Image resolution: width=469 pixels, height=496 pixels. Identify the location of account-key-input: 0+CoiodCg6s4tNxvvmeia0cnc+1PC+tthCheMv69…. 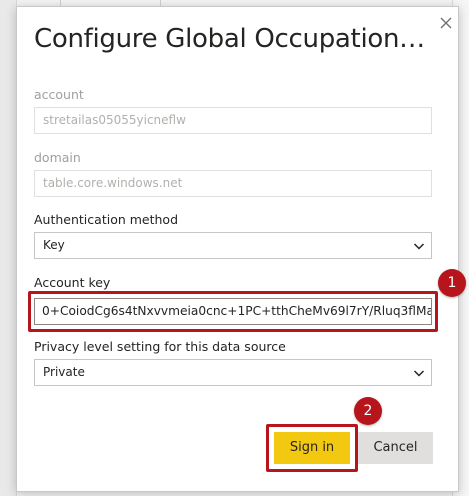
(233, 311).